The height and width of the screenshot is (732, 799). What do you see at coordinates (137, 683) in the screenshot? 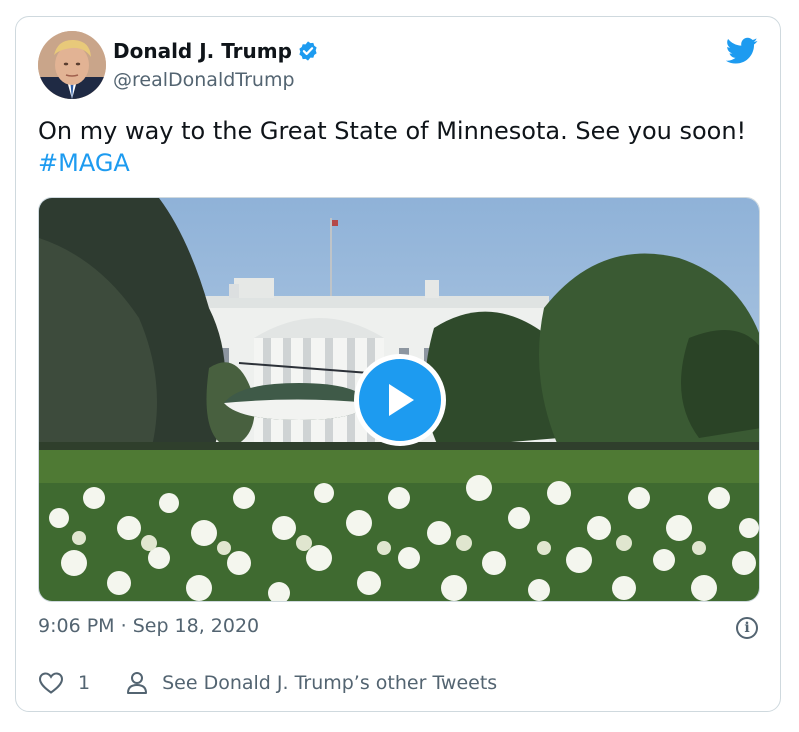
I see `person-icon` at bounding box center [137, 683].